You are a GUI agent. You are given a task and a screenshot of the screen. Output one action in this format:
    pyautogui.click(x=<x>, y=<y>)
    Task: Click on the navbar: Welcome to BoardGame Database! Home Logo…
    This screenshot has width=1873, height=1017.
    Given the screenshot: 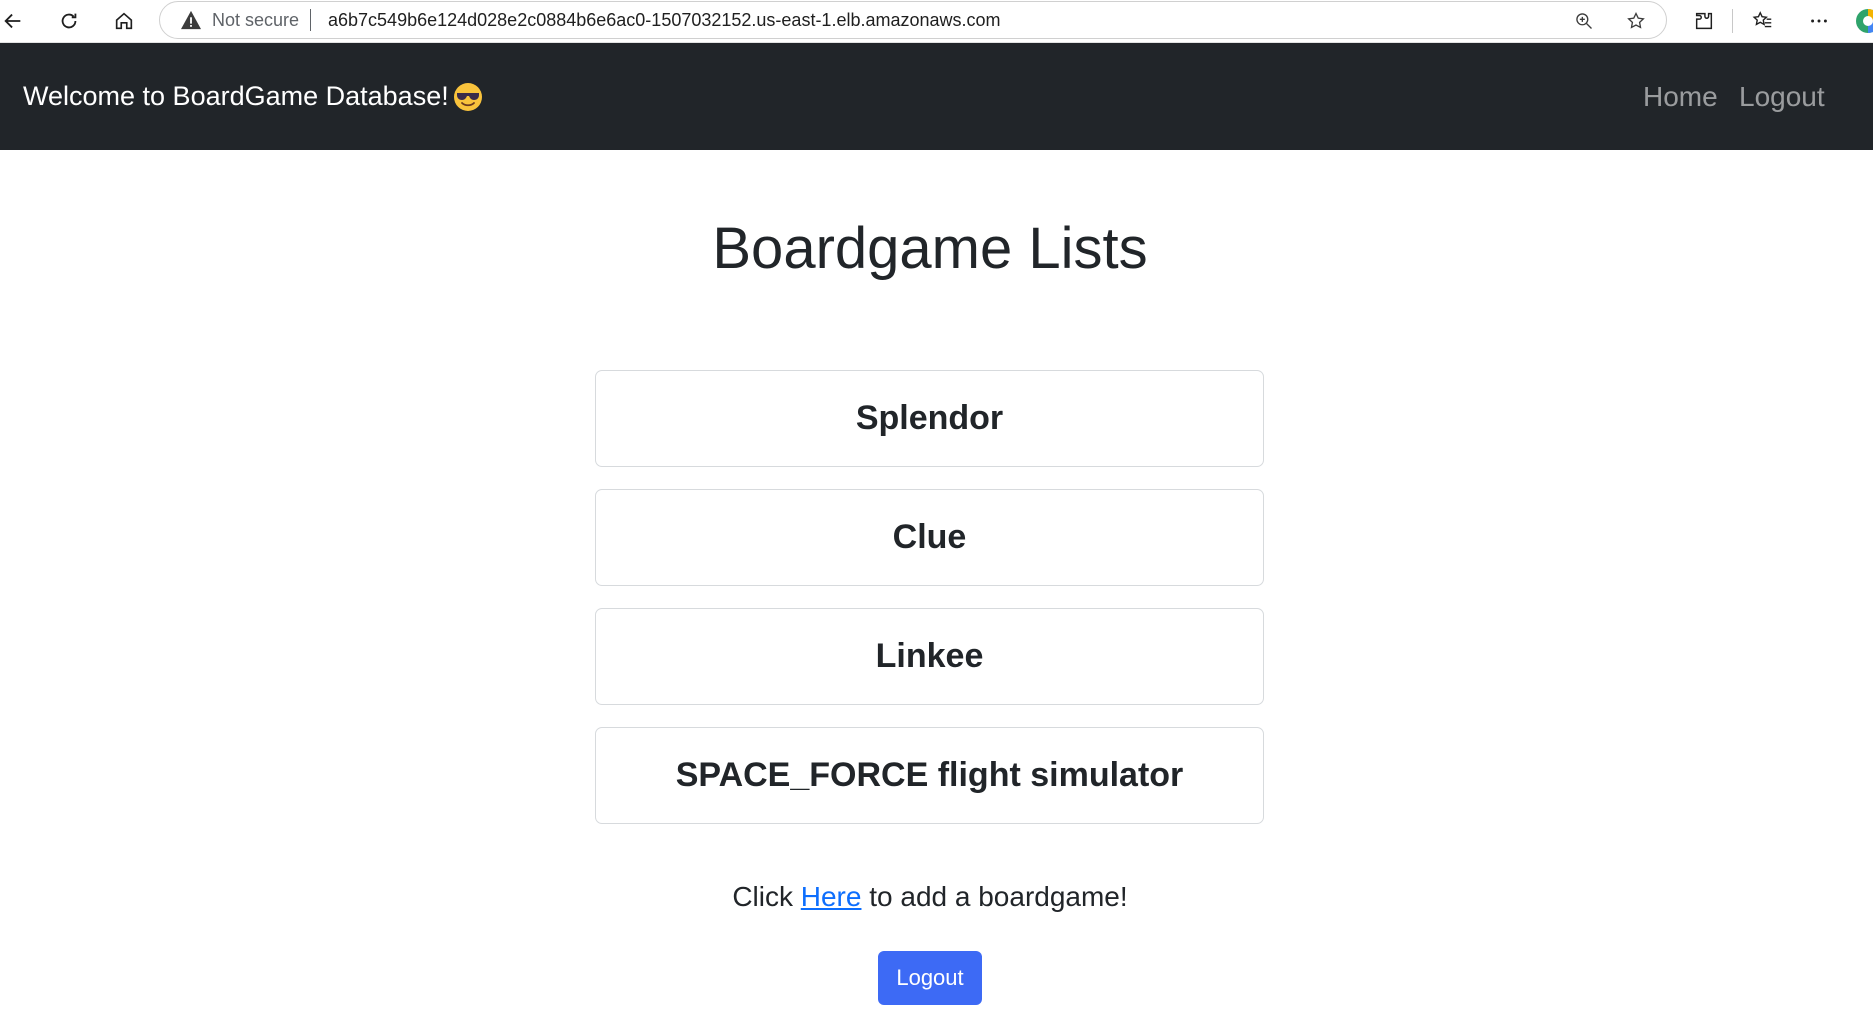 What is the action you would take?
    pyautogui.click(x=936, y=96)
    